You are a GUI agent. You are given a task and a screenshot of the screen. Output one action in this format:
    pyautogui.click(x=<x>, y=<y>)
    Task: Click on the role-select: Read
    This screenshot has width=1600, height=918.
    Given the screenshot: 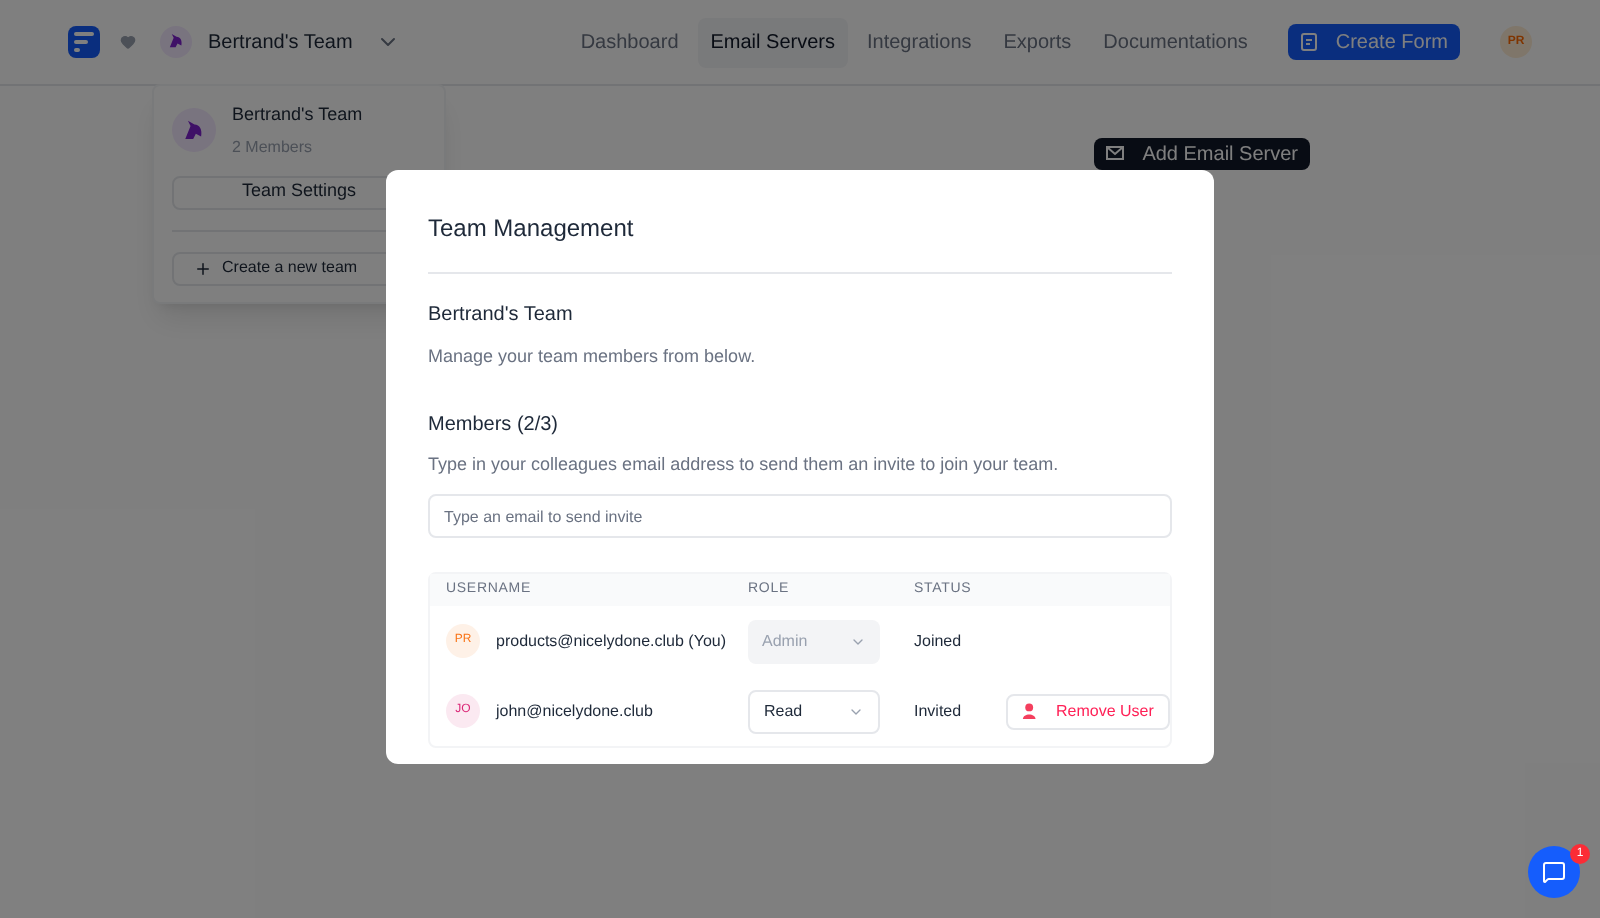 What is the action you would take?
    pyautogui.click(x=814, y=711)
    